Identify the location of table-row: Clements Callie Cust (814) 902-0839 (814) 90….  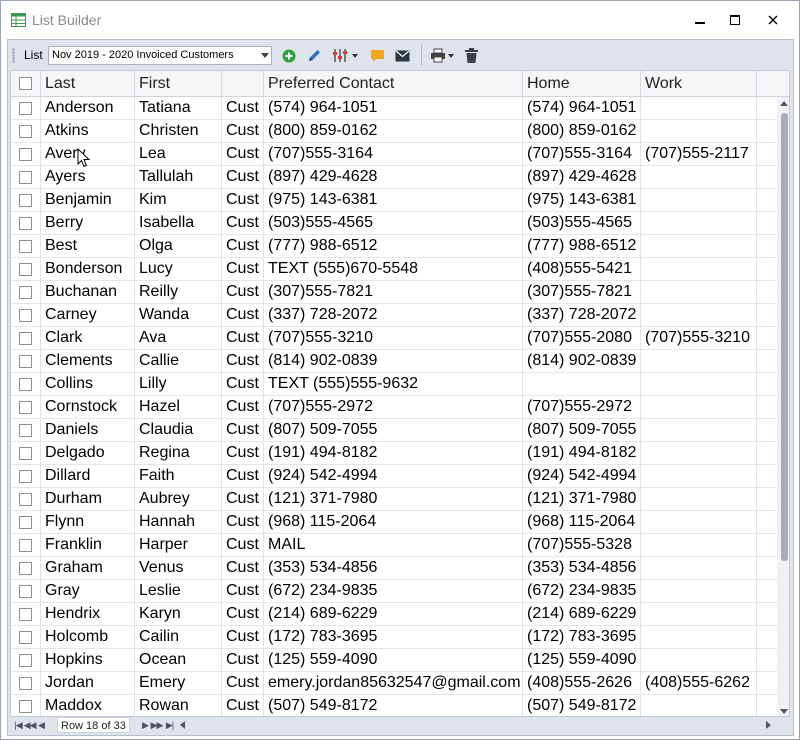
(394, 361).